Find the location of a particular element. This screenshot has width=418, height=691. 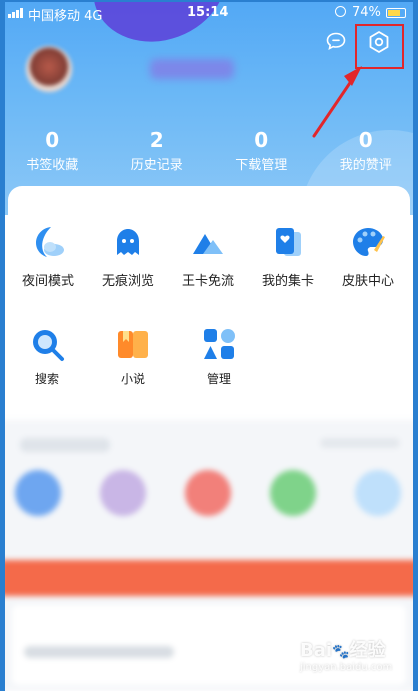

stat-label: 我的赞评 is located at coordinates (365, 165).